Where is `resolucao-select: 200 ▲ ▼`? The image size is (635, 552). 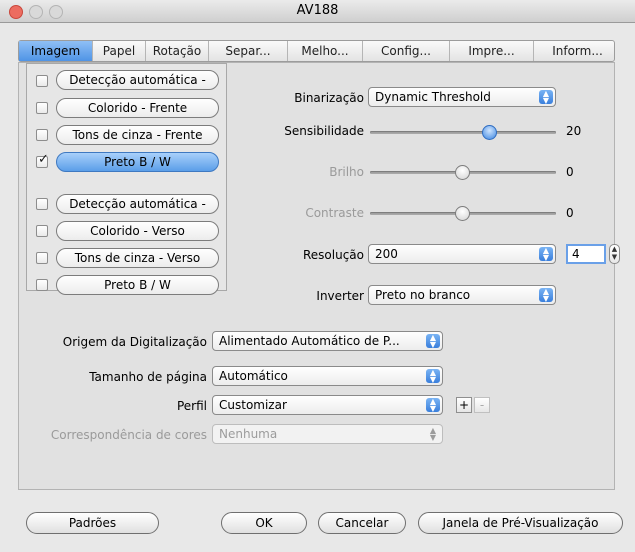 resolucao-select: 200 ▲ ▼ is located at coordinates (462, 254).